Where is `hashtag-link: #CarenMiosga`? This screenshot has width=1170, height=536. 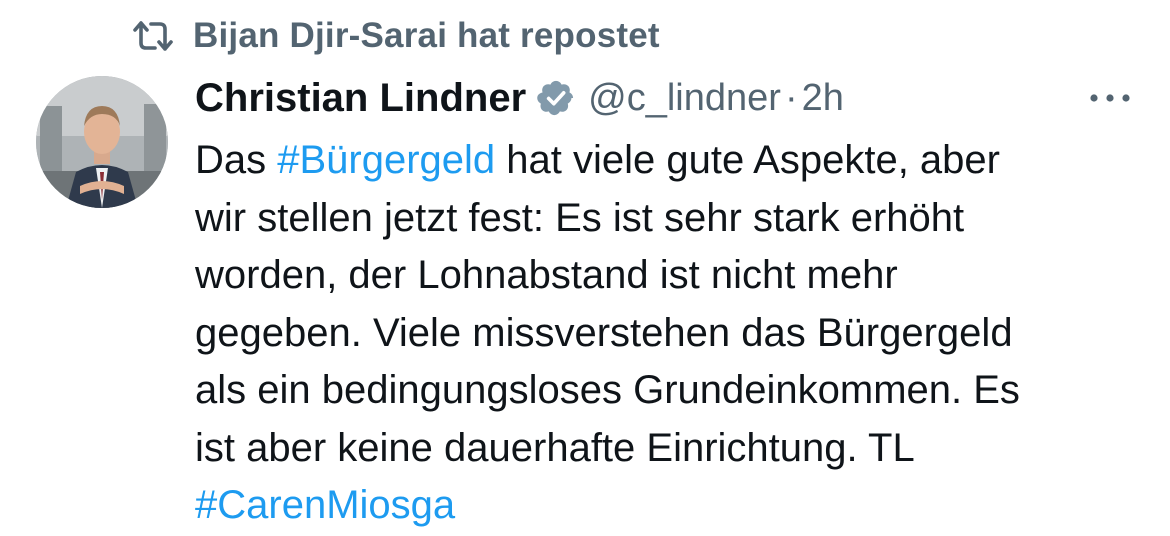 hashtag-link: #CarenMiosga is located at coordinates (325, 505).